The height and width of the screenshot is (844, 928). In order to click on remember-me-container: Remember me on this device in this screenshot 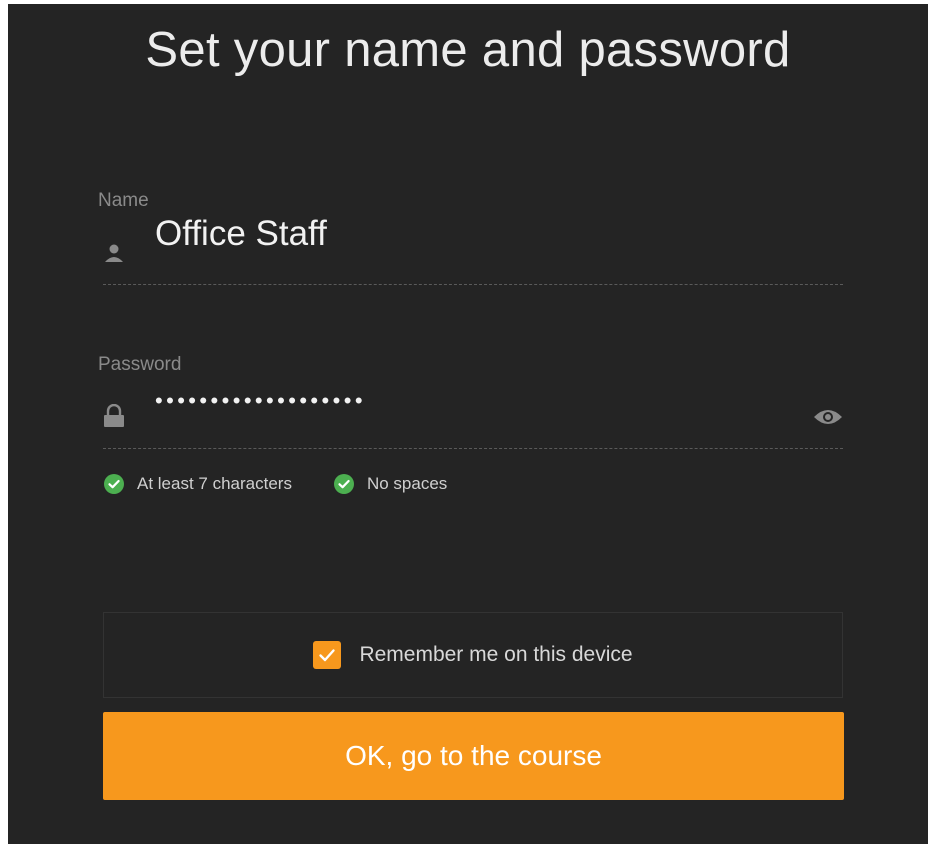, I will do `click(473, 655)`.